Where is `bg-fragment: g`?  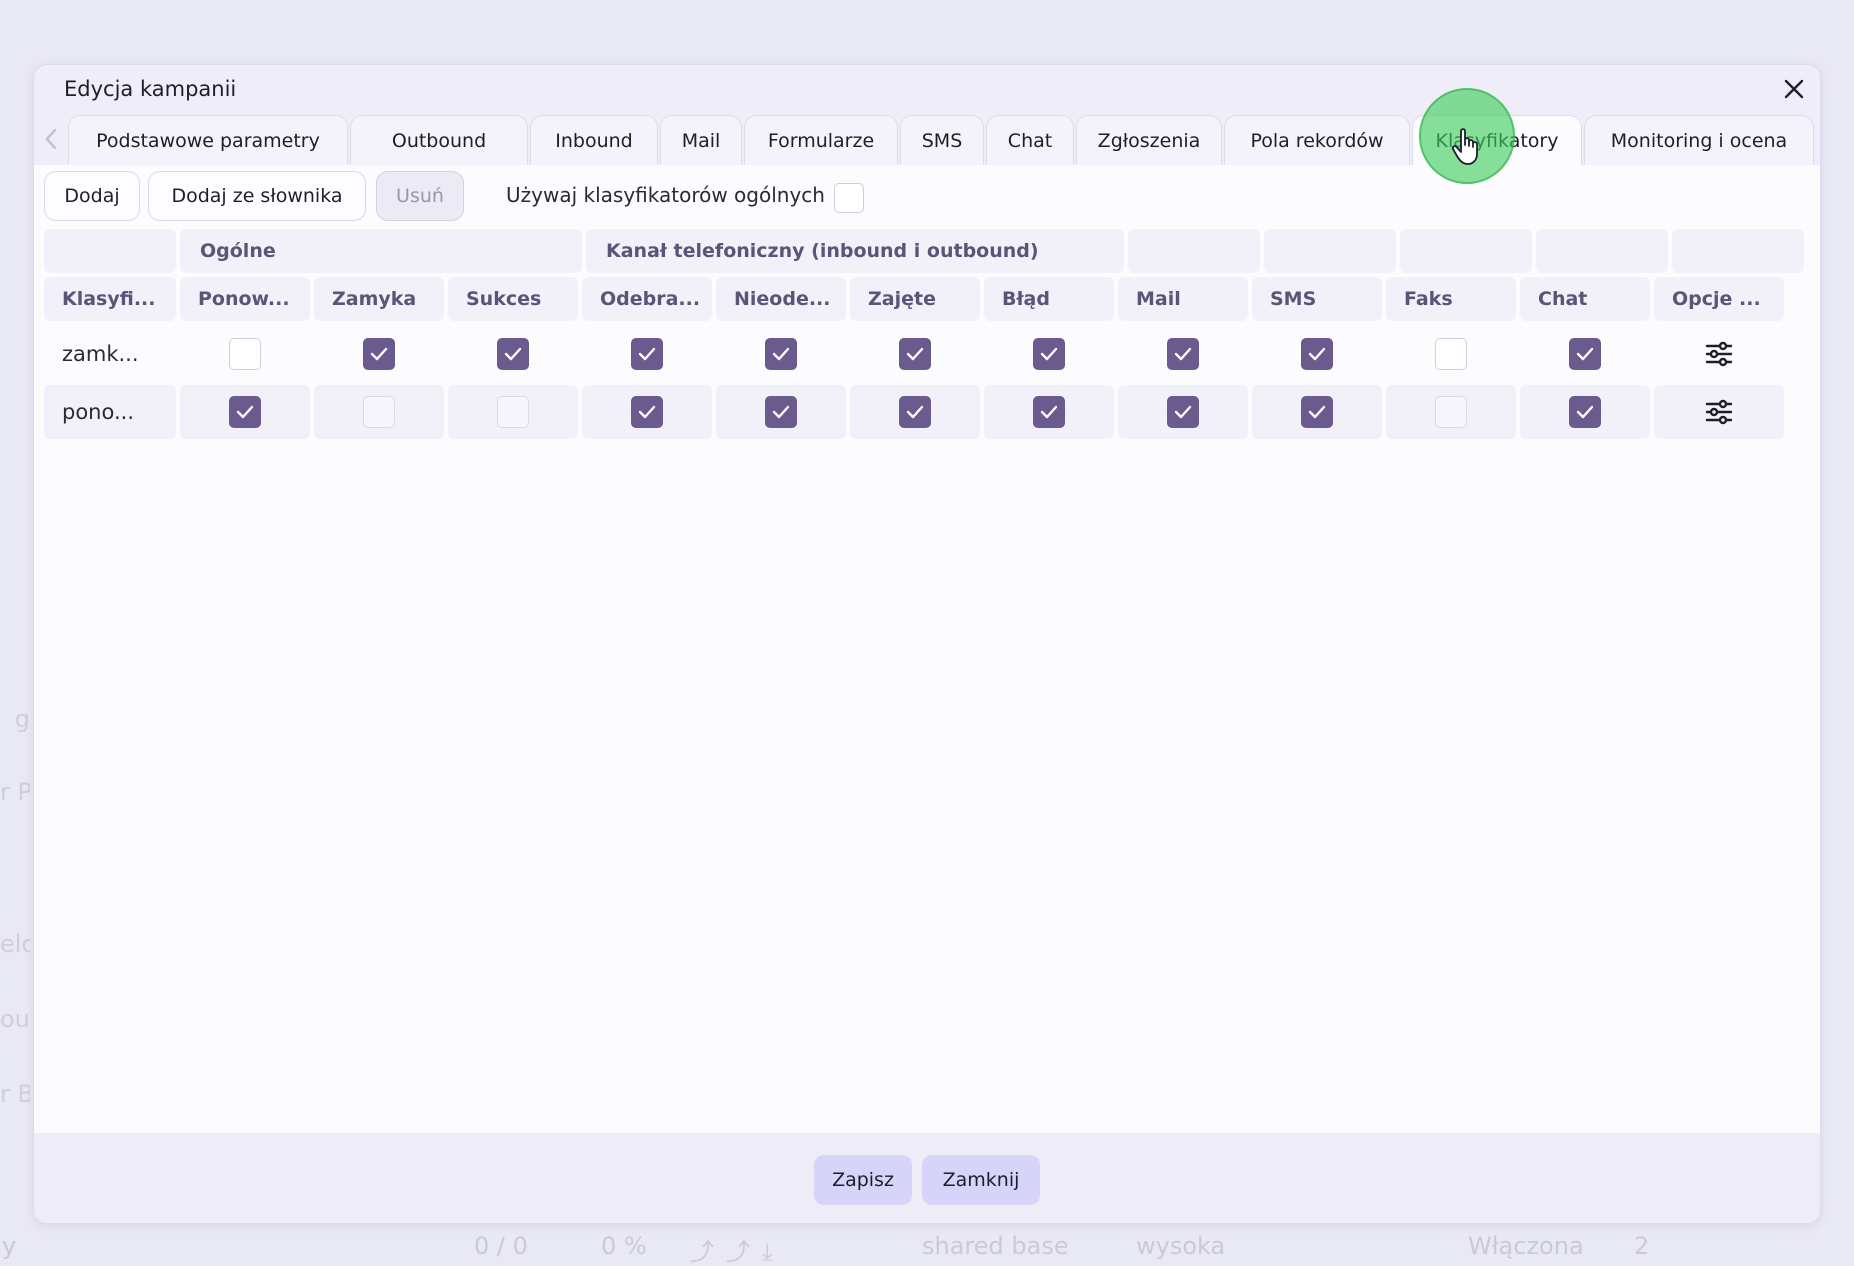 bg-fragment: g is located at coordinates (22, 719).